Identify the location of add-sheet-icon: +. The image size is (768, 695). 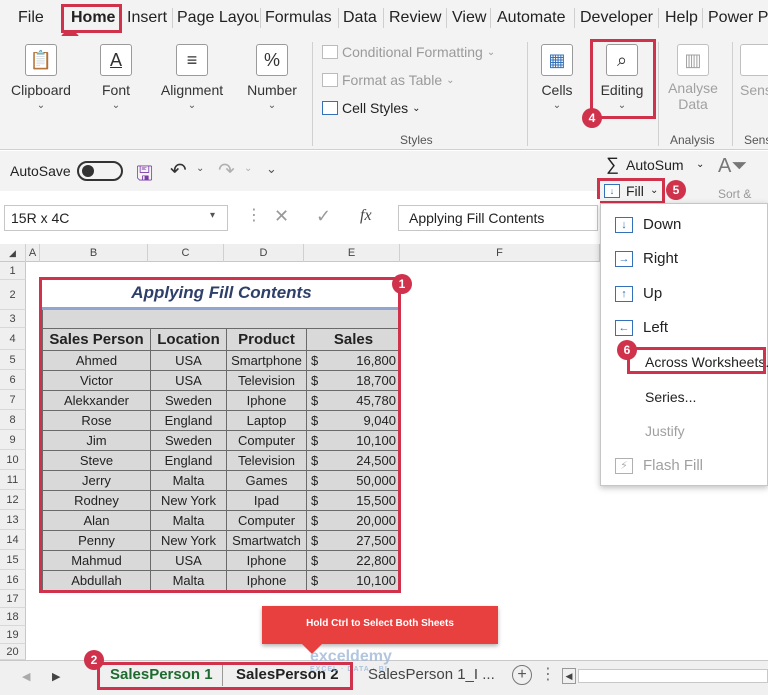
(522, 675).